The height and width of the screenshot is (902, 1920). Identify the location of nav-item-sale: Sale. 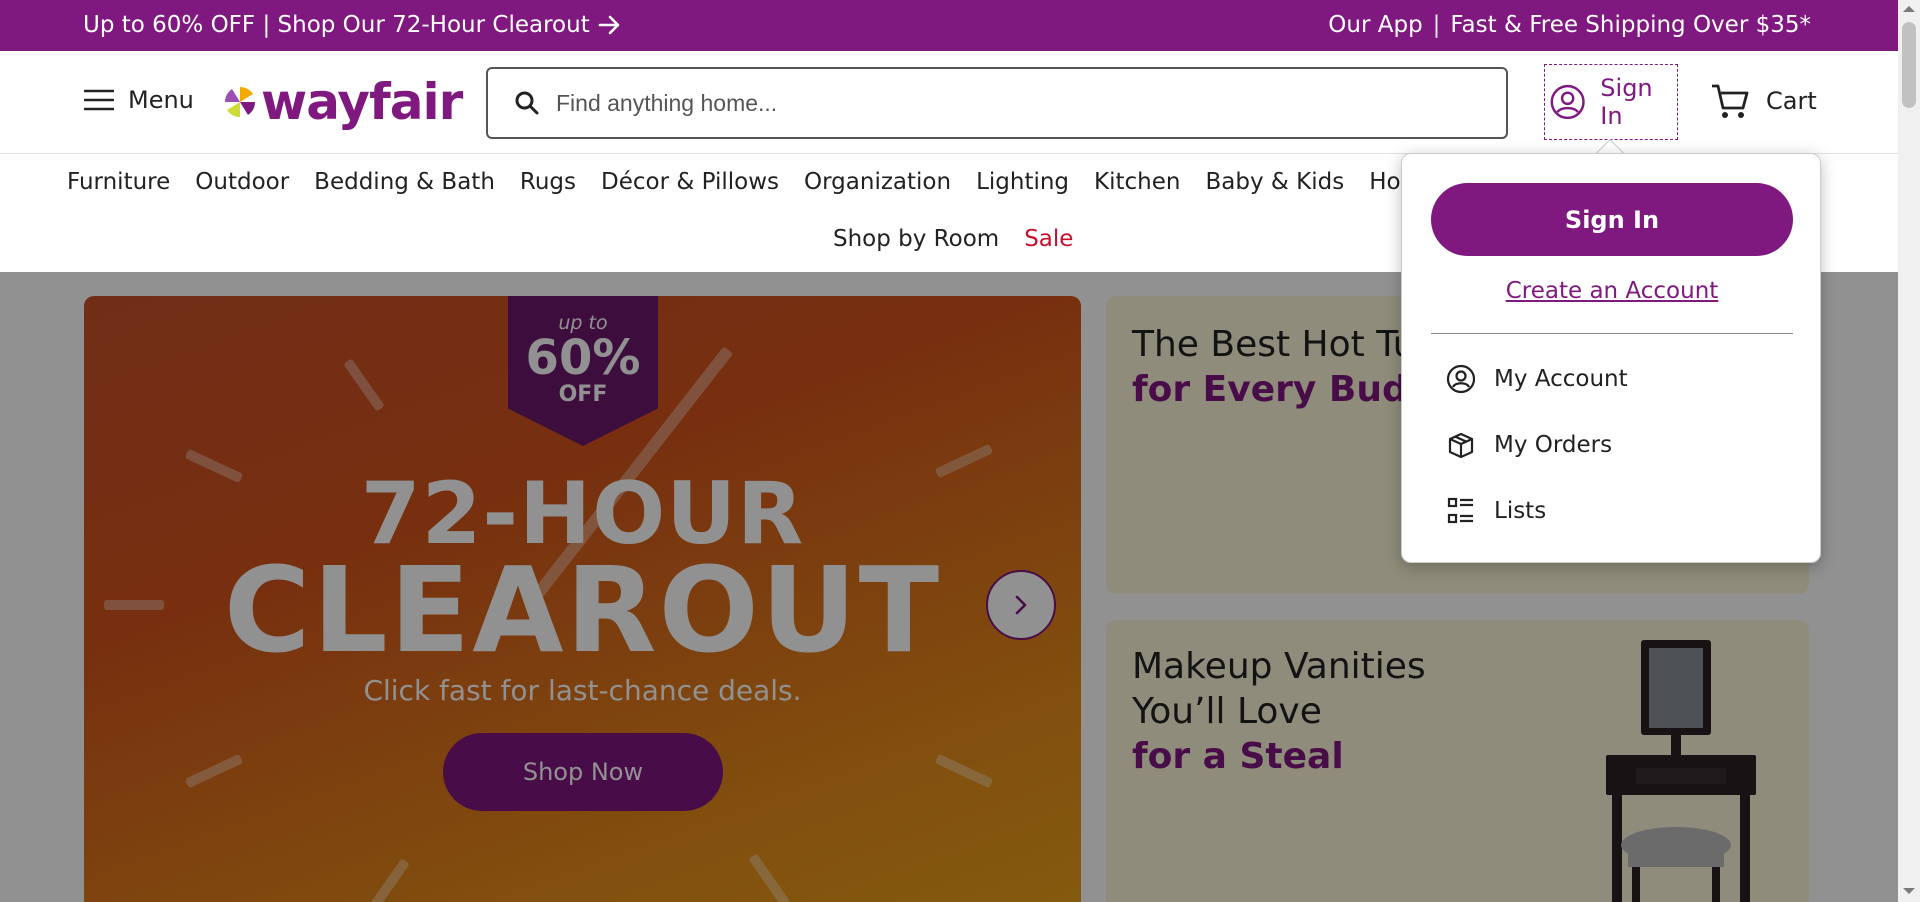
(1048, 239).